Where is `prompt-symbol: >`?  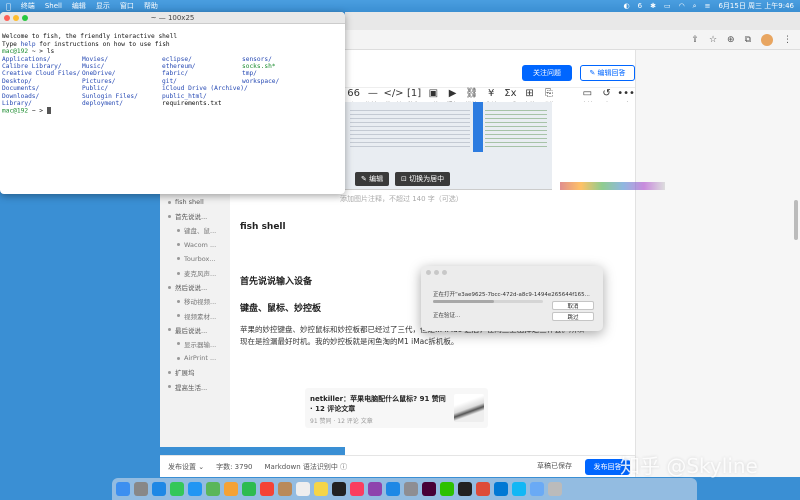 prompt-symbol: > is located at coordinates (41, 52).